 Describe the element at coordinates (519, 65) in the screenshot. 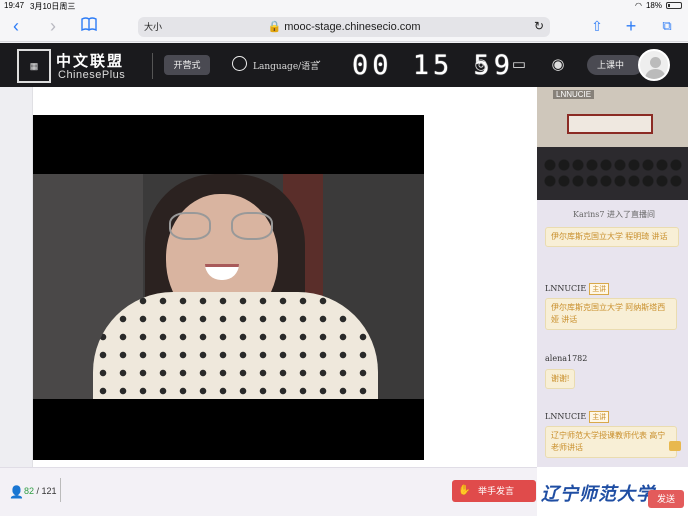

I see `screen-share-icon: ▭` at that location.